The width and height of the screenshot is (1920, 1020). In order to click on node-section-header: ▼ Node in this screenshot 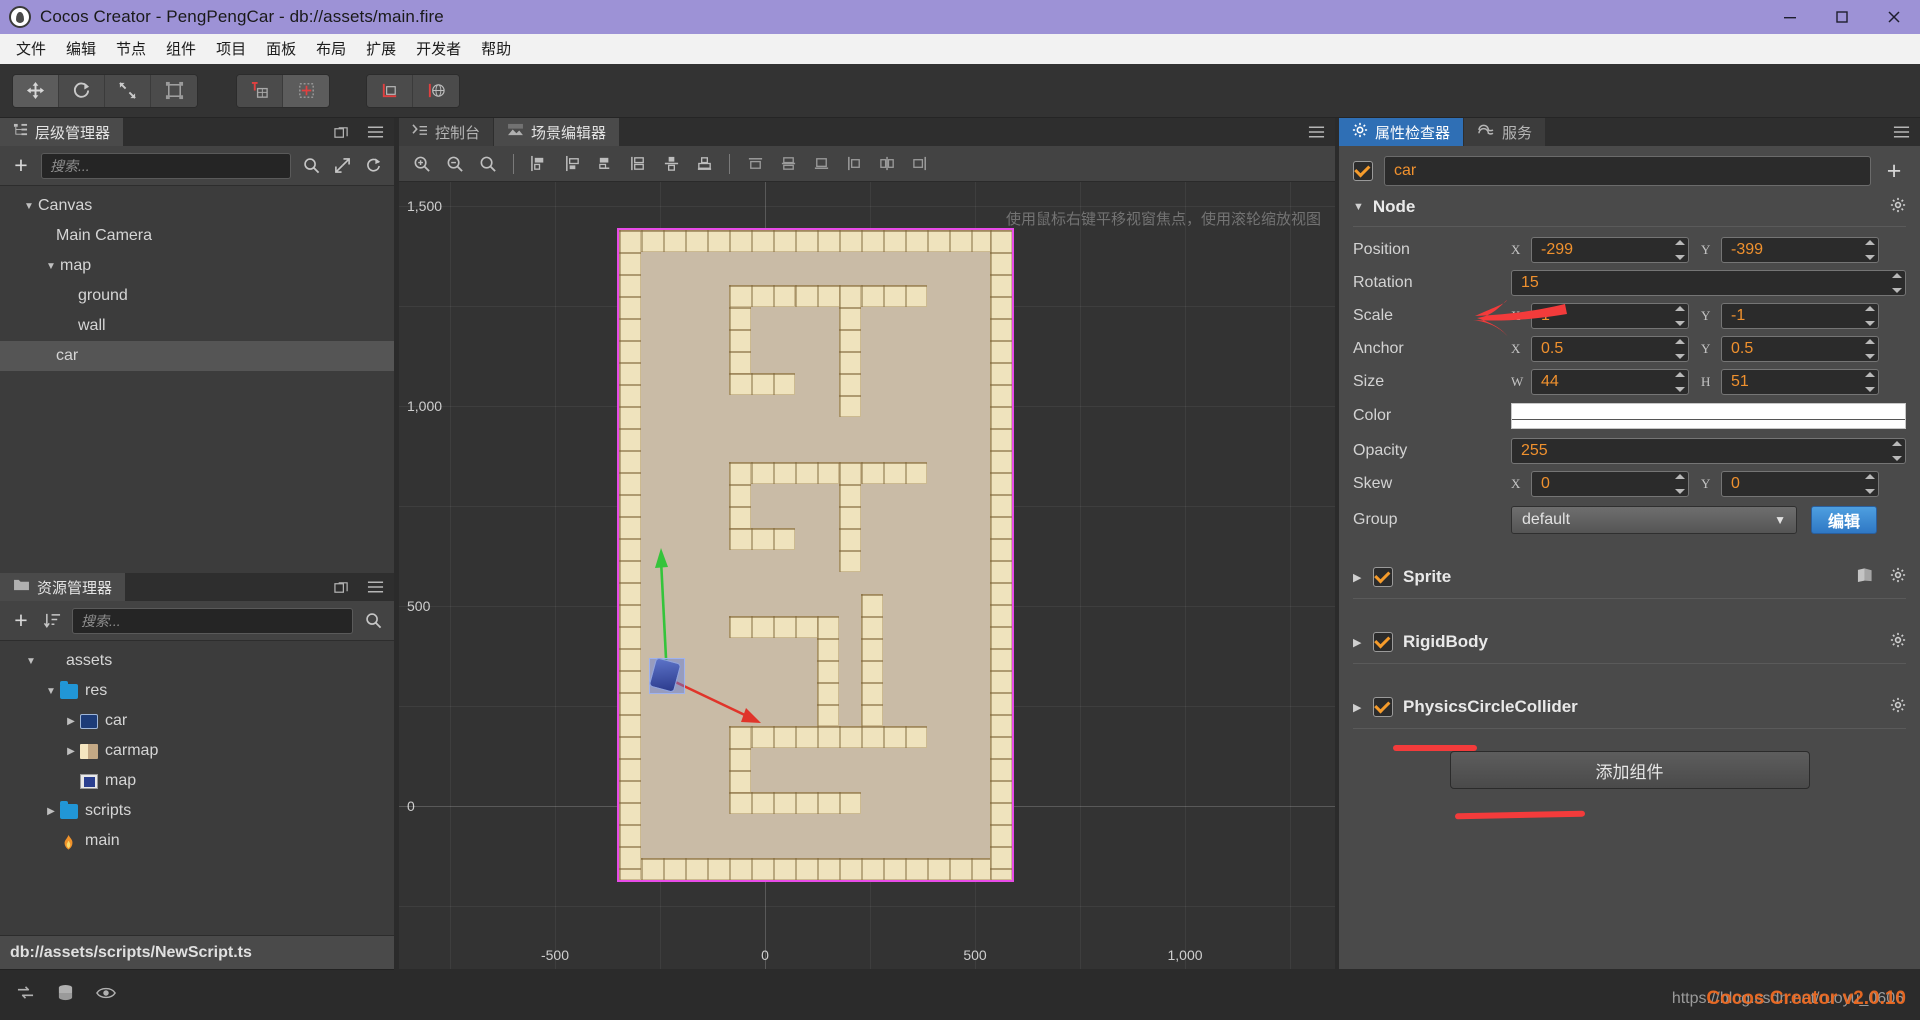, I will do `click(1629, 207)`.